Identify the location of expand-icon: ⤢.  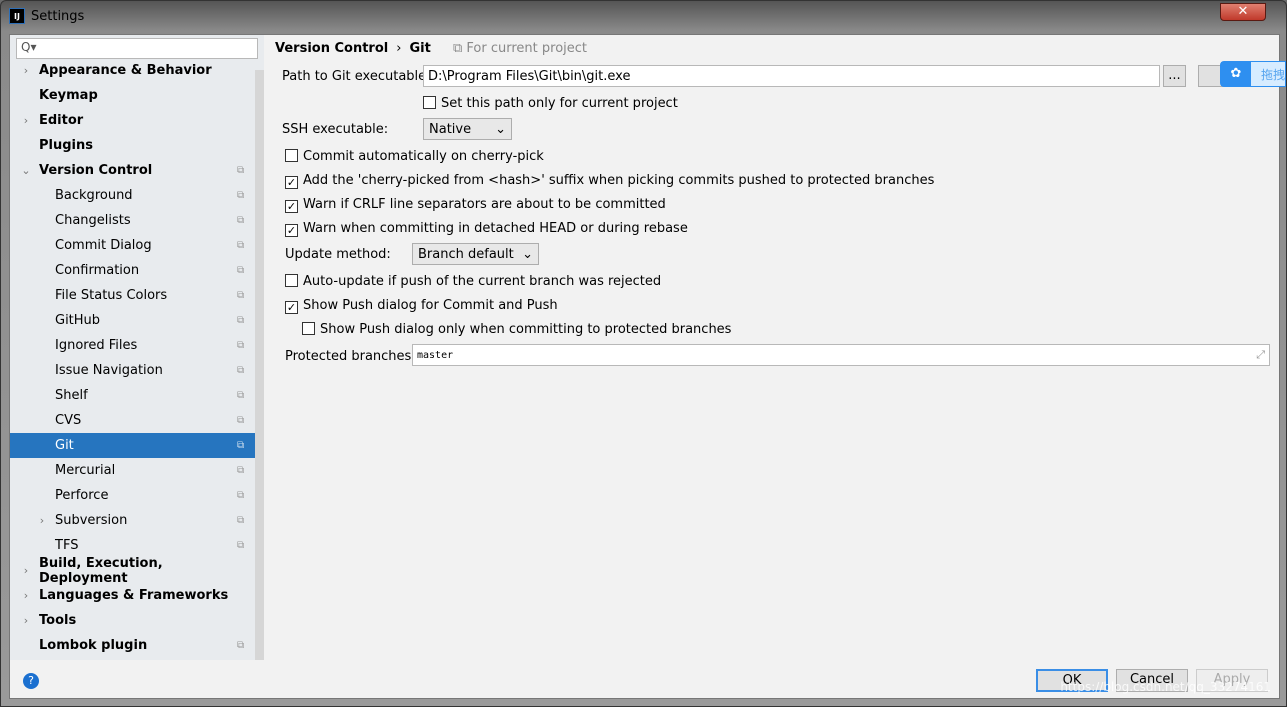
(1260, 355).